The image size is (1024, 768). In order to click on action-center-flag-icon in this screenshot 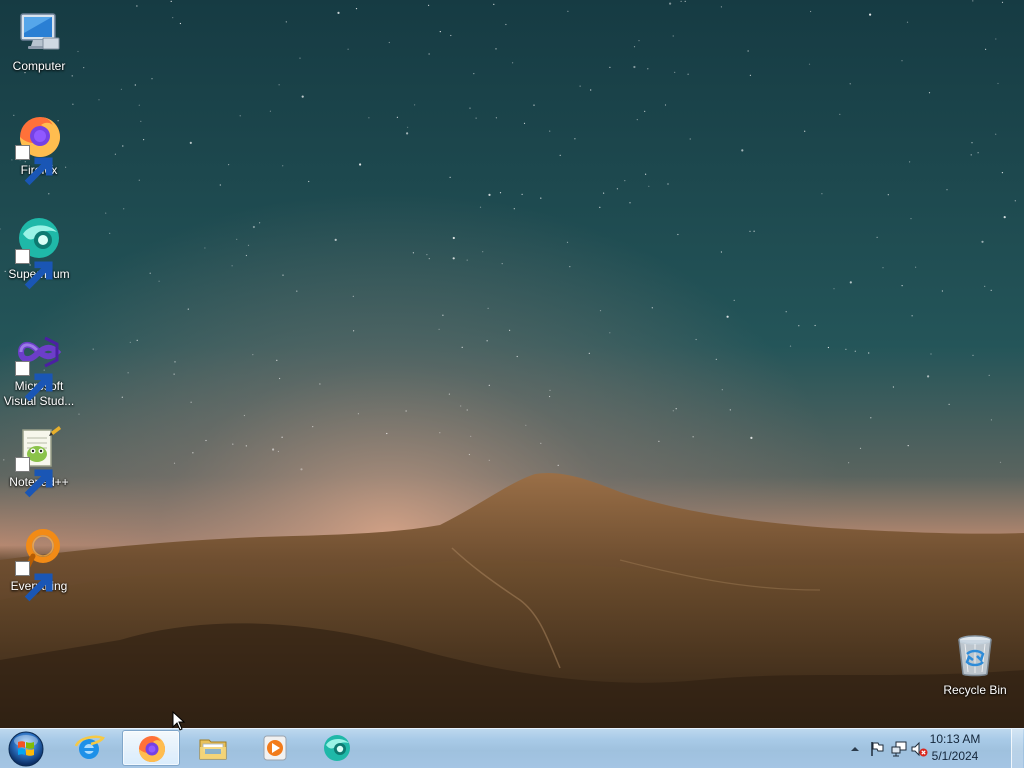, I will do `click(877, 749)`.